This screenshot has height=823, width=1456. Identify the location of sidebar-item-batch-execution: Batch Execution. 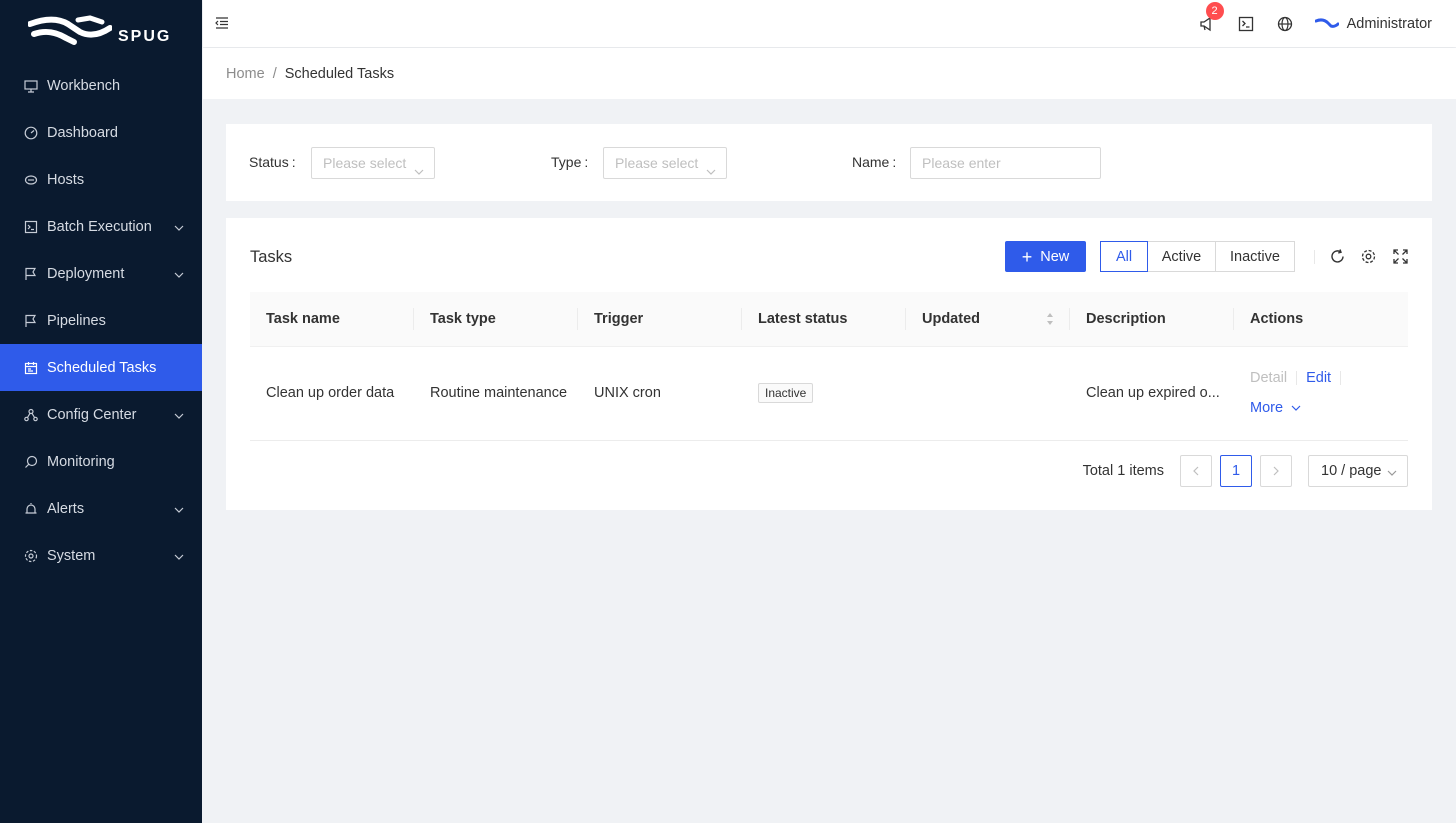
(101, 226).